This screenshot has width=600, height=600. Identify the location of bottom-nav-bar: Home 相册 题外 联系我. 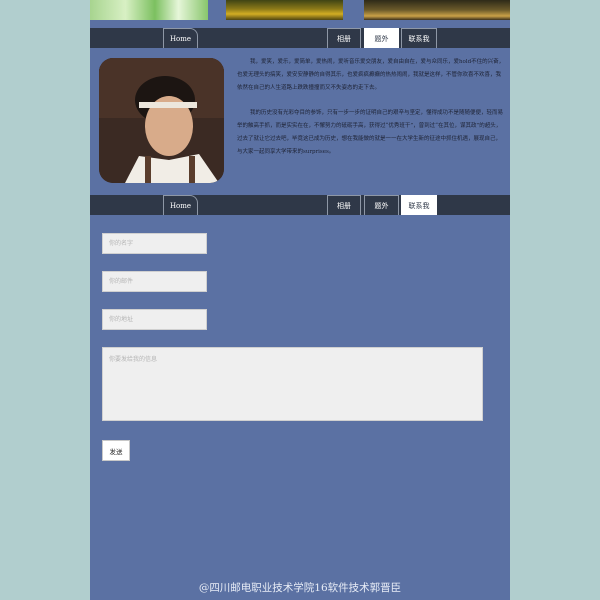
(300, 205).